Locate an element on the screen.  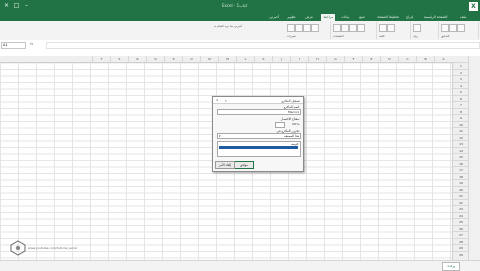
ribbon-group-3: التعليقات is located at coordinates (353, 30).